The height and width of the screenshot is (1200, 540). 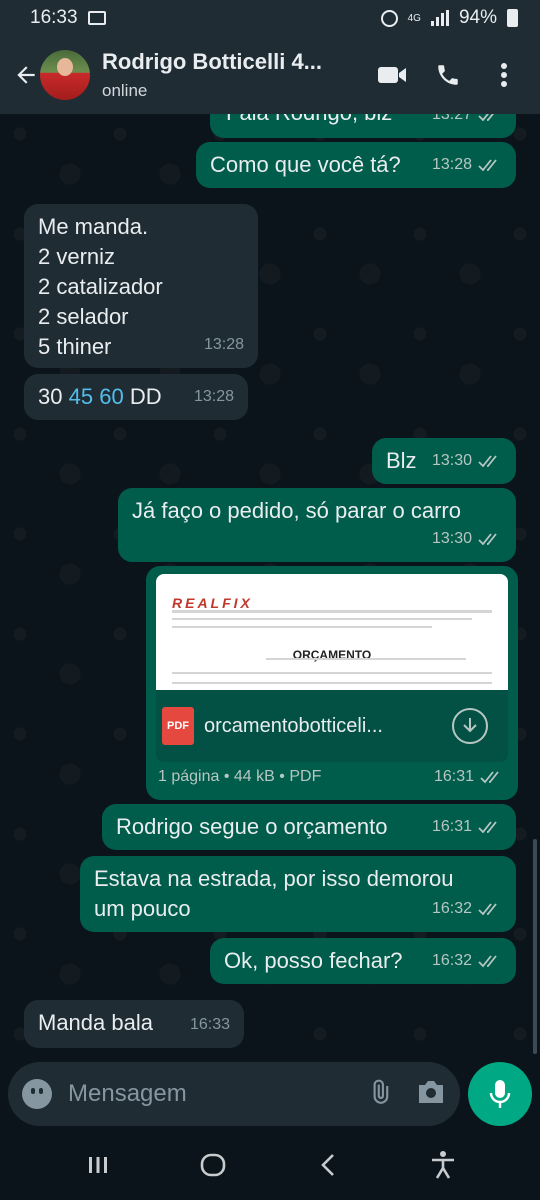 I want to click on signal-icon, so click(x=439, y=18).